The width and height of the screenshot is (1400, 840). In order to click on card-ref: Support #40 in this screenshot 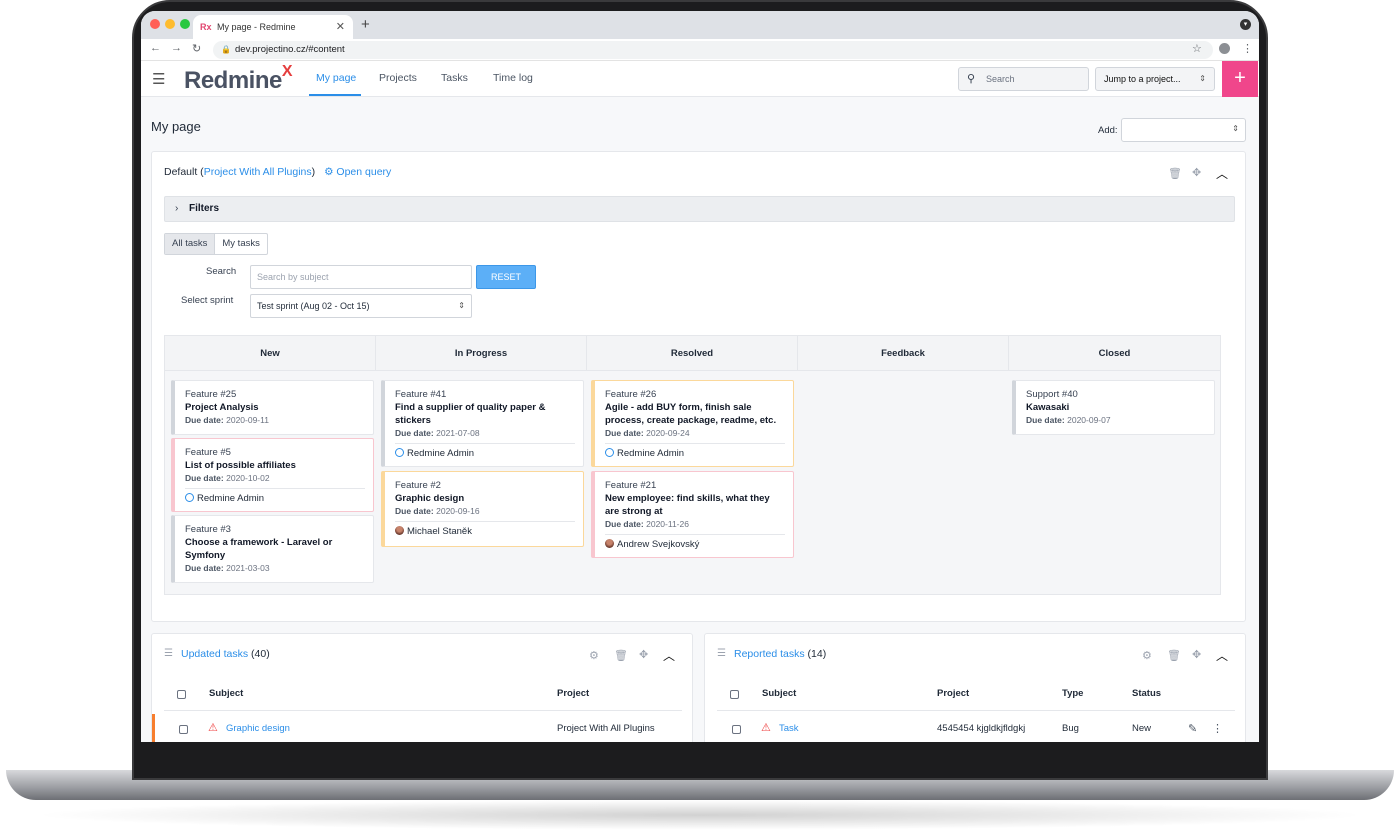, I will do `click(1052, 394)`.